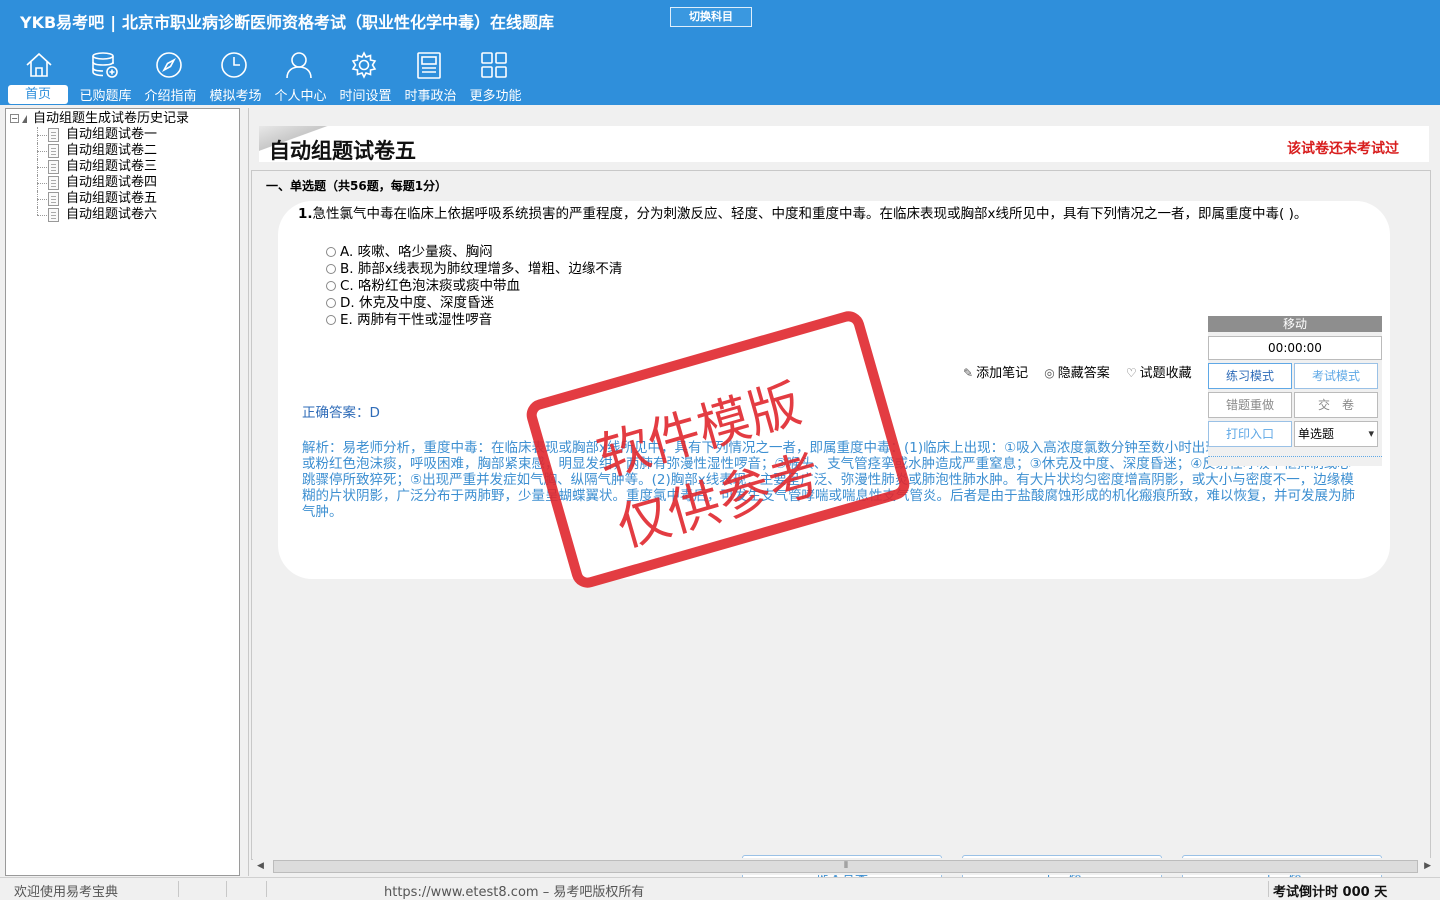  I want to click on option-a: A. 咳嗽、咯少量痰、胸闷, so click(474, 252).